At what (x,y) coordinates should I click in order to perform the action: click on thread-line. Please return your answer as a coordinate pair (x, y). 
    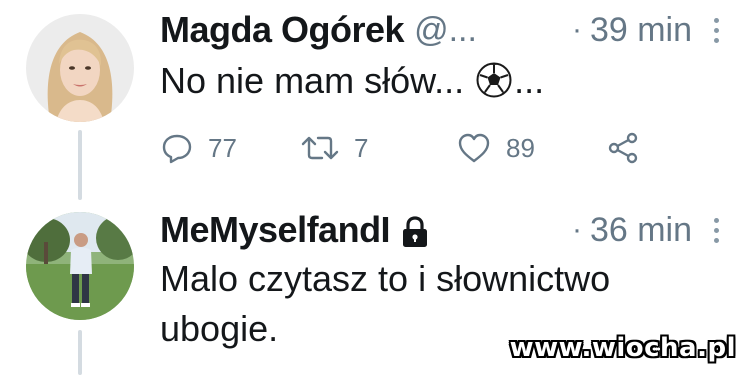
    Looking at the image, I should click on (80, 352).